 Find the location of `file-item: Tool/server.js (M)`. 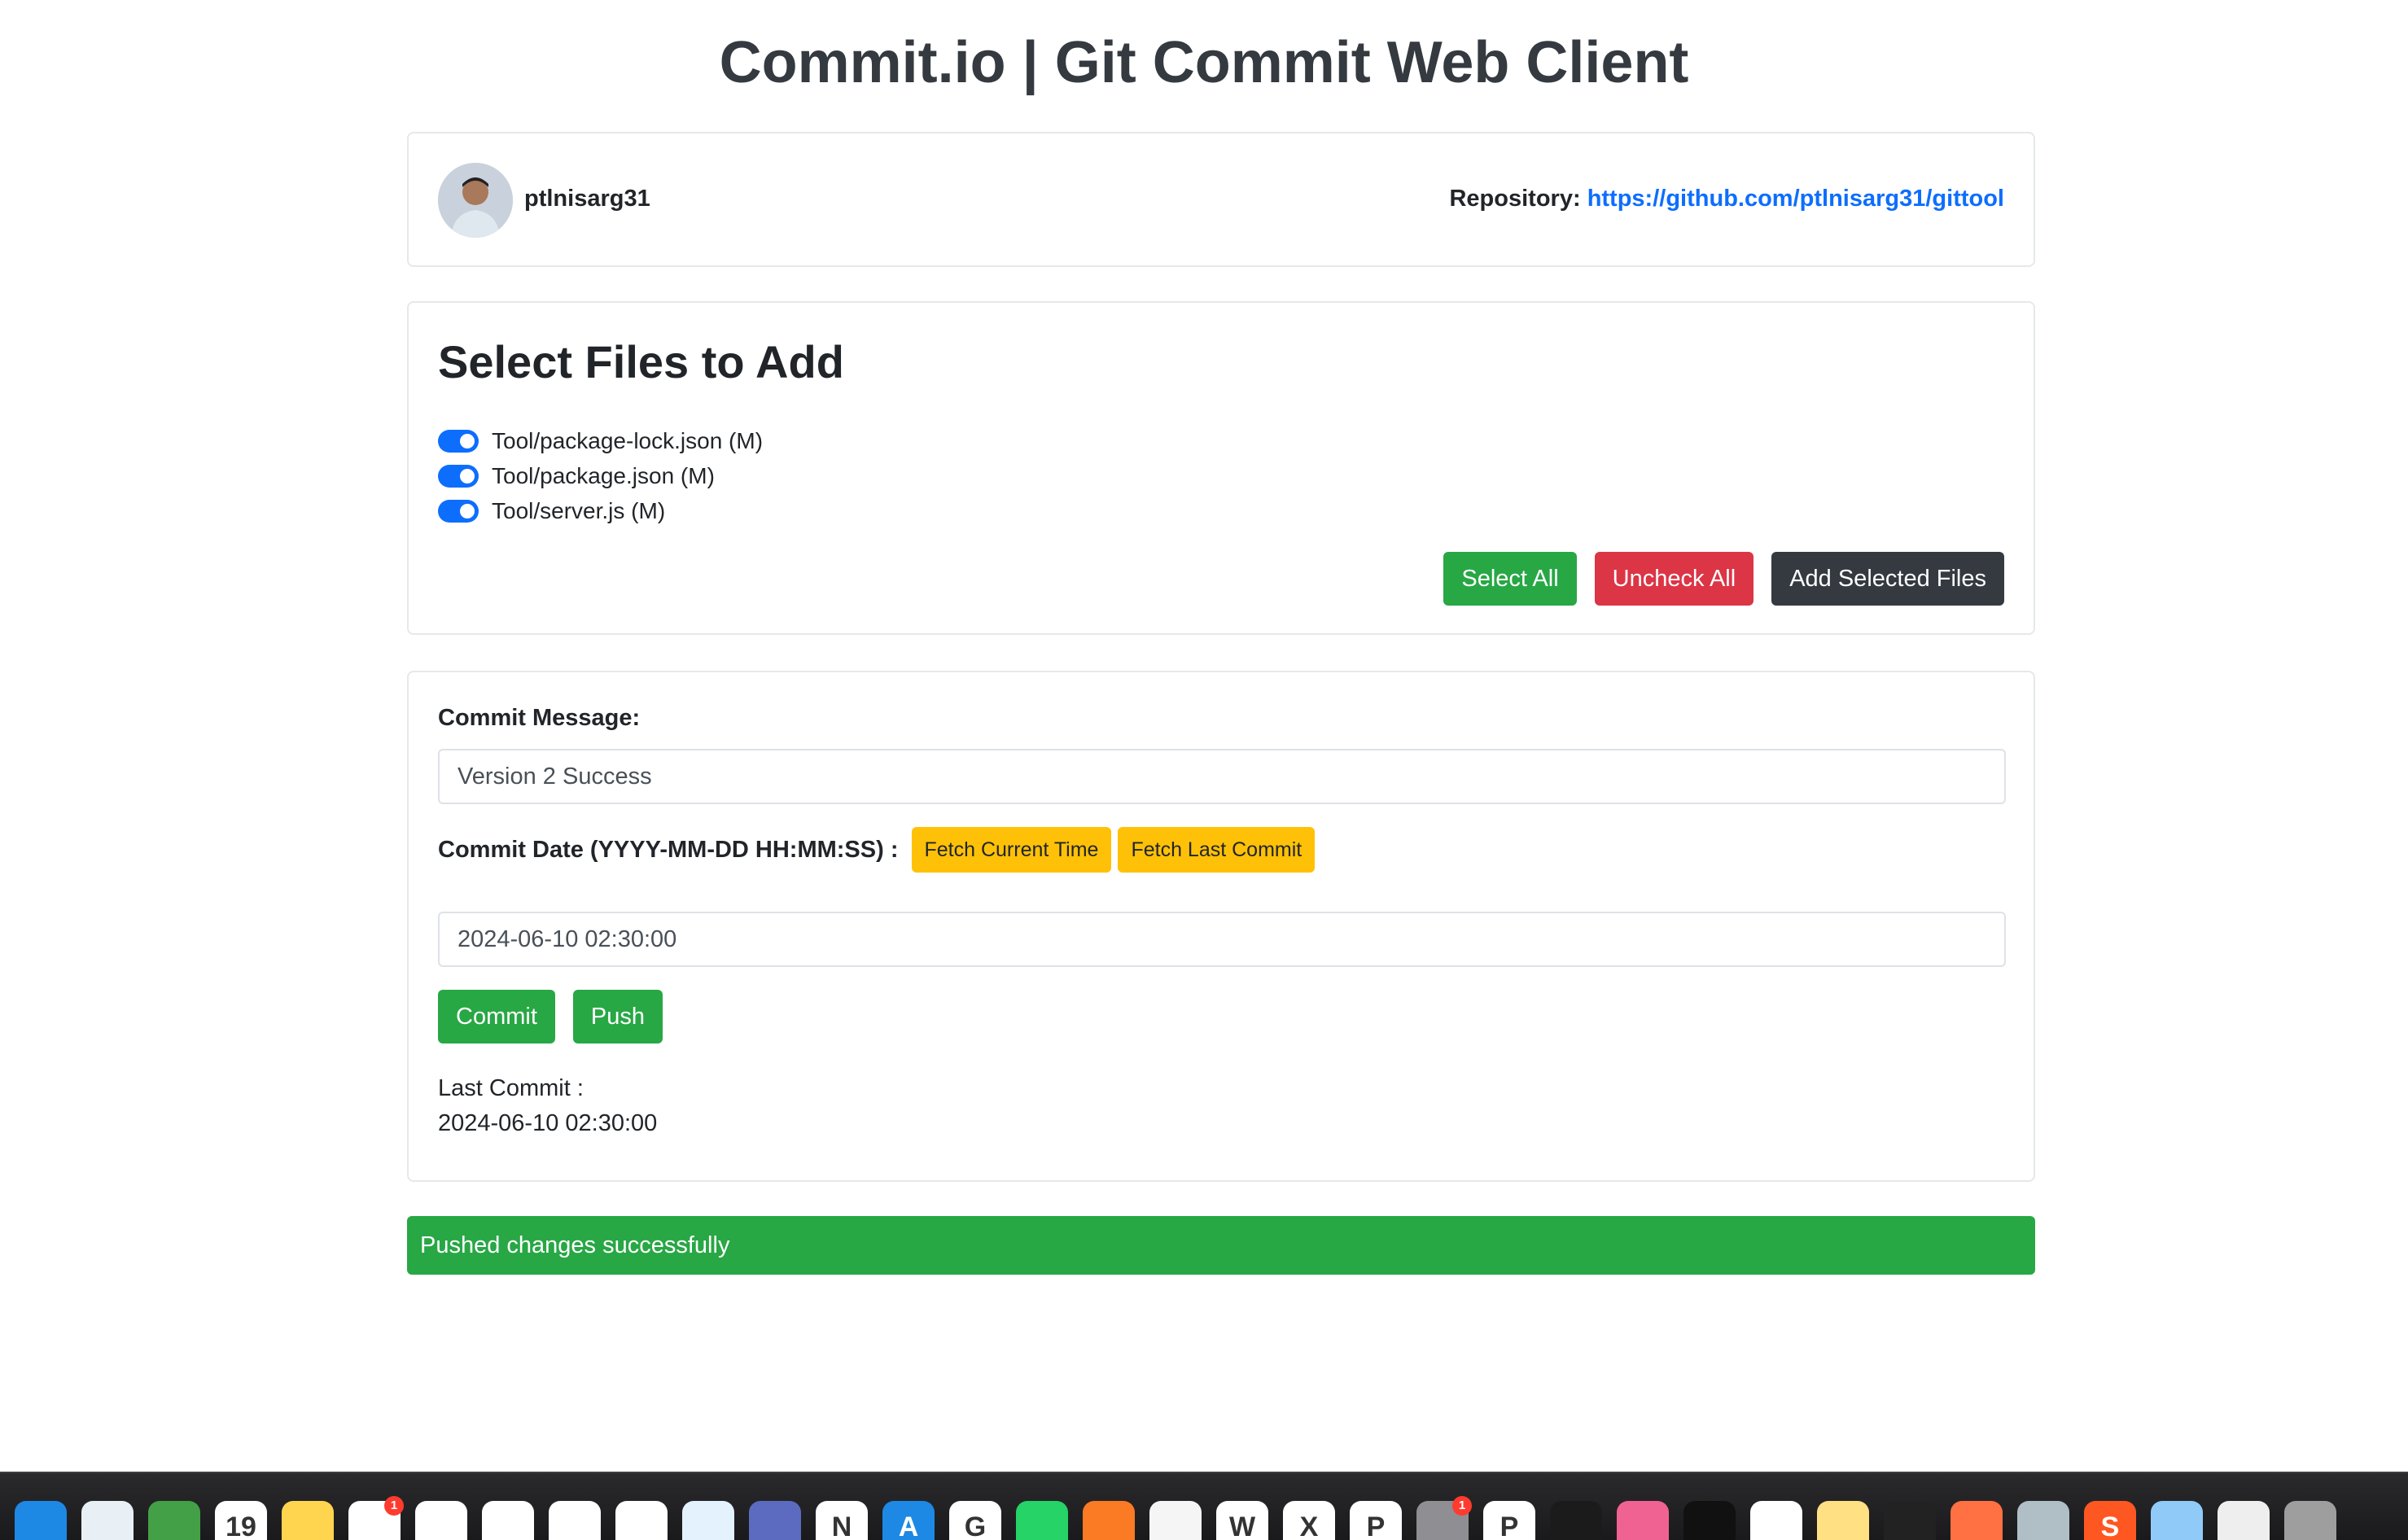

file-item: Tool/server.js (M) is located at coordinates (601, 510).